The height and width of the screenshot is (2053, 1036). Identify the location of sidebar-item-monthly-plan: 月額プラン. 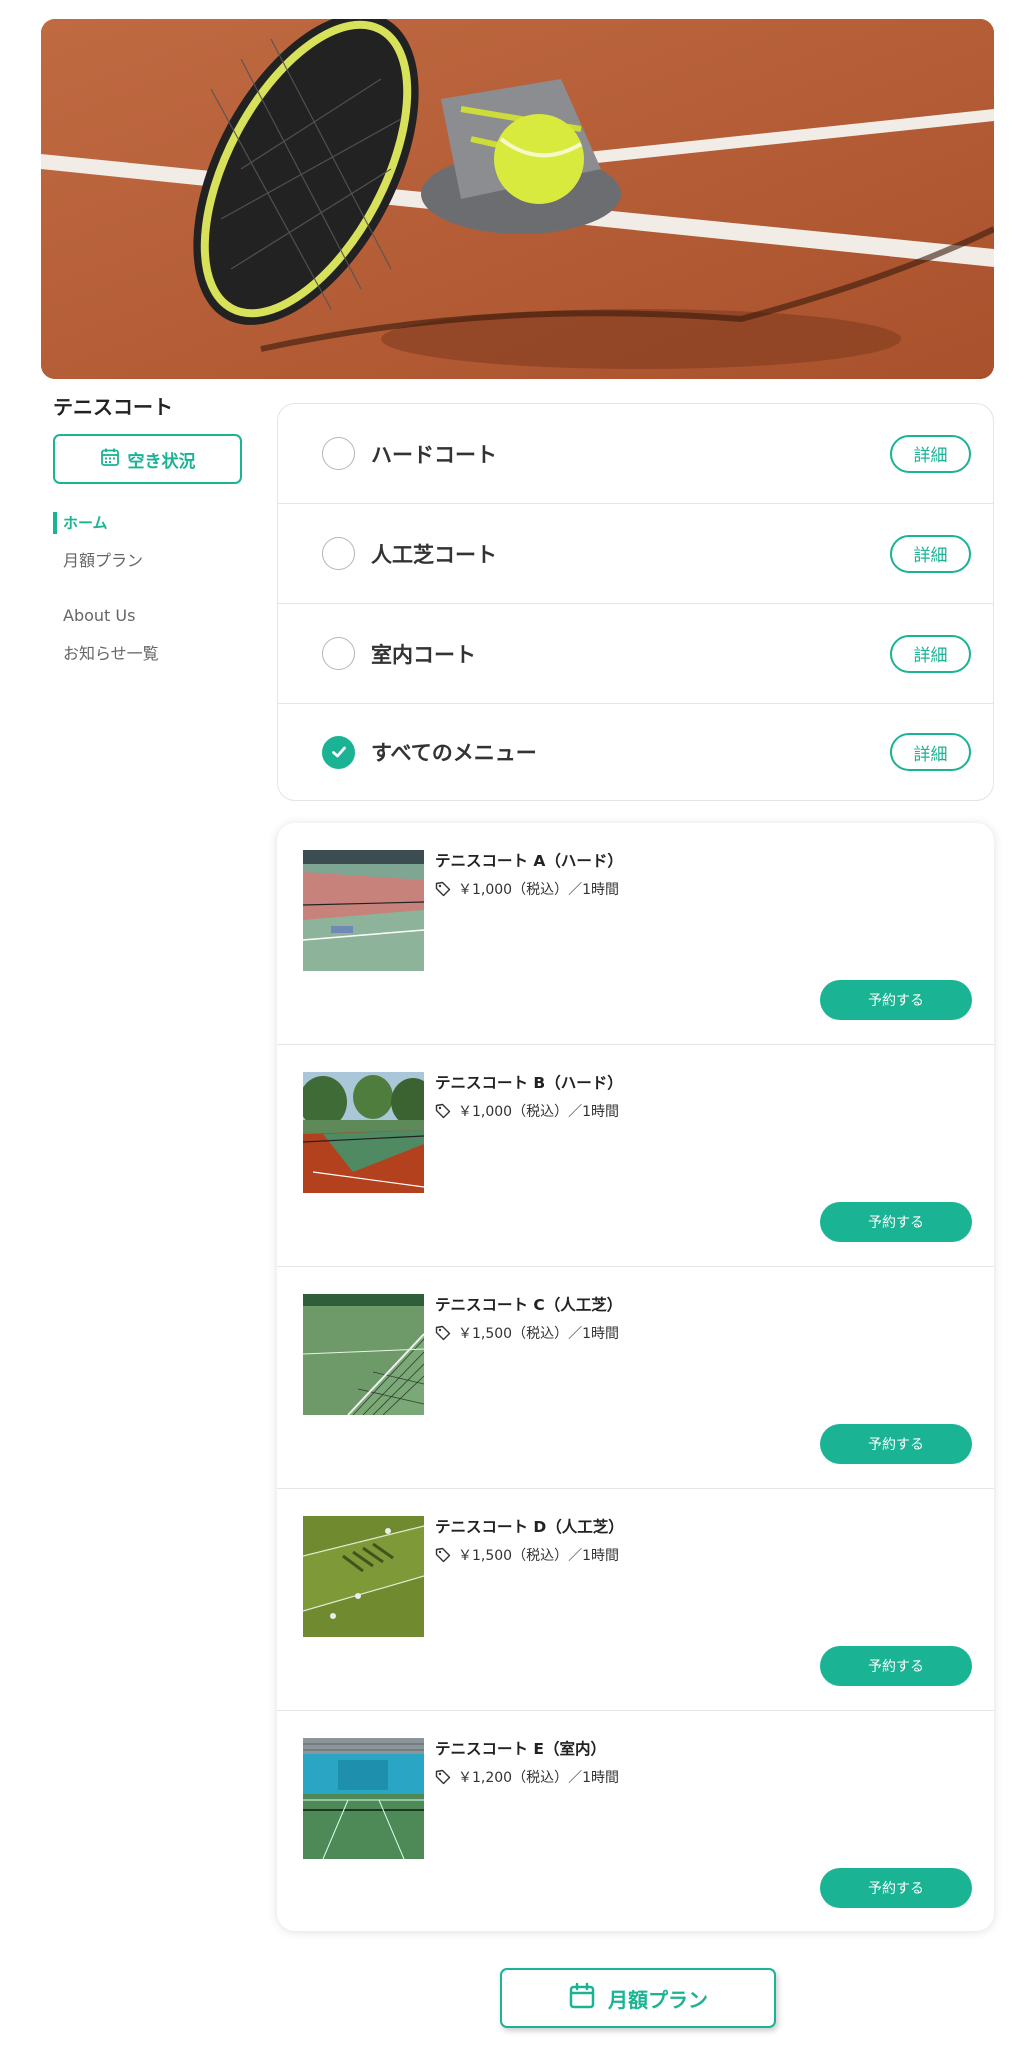
(160, 561).